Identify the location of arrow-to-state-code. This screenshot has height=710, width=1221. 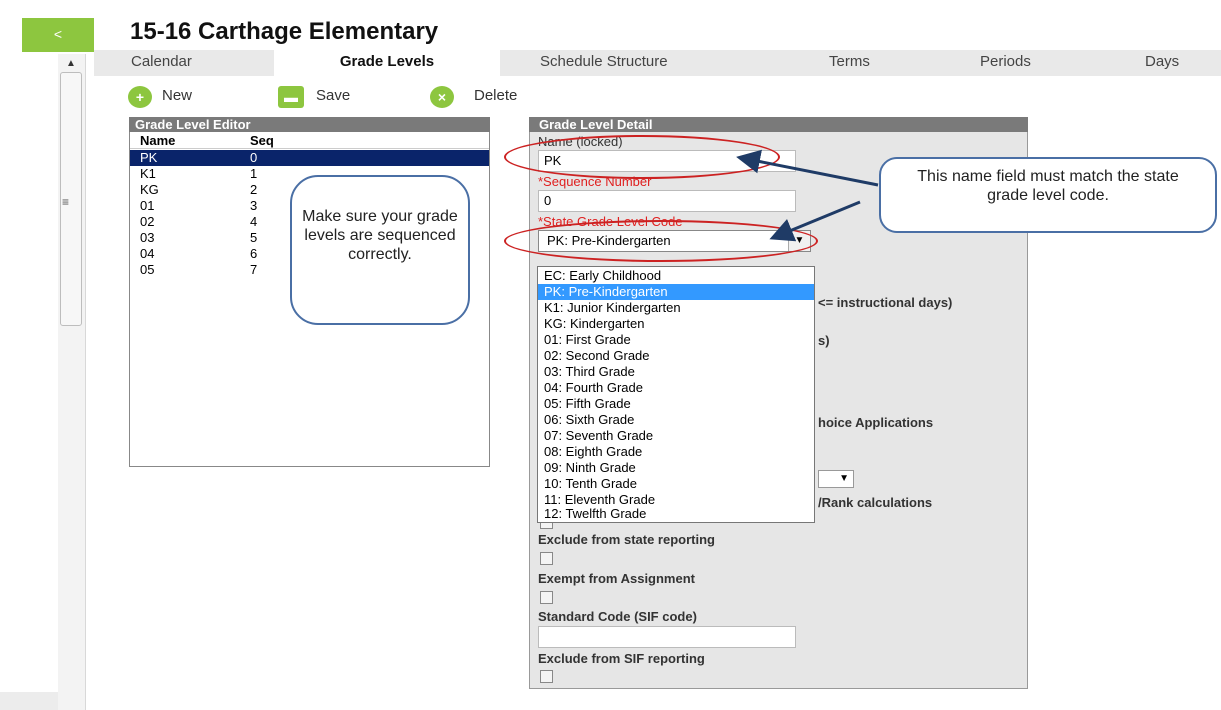
(815, 221).